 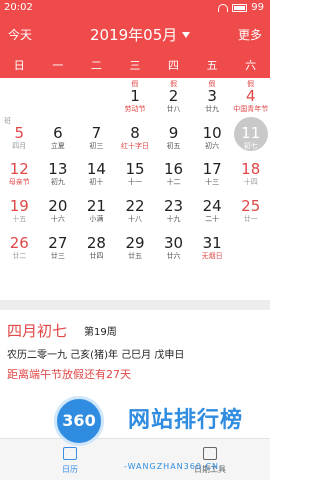 I want to click on day-cell: 16 十二, so click(x=173, y=169).